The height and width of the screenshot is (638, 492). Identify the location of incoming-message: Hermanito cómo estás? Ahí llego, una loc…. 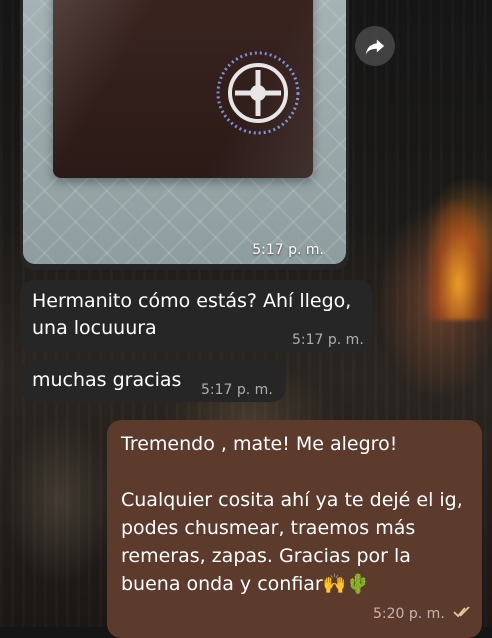
(196, 316).